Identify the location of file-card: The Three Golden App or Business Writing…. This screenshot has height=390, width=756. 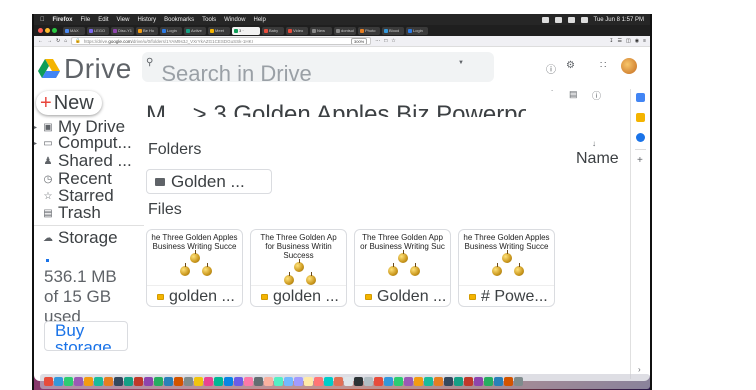
(402, 268).